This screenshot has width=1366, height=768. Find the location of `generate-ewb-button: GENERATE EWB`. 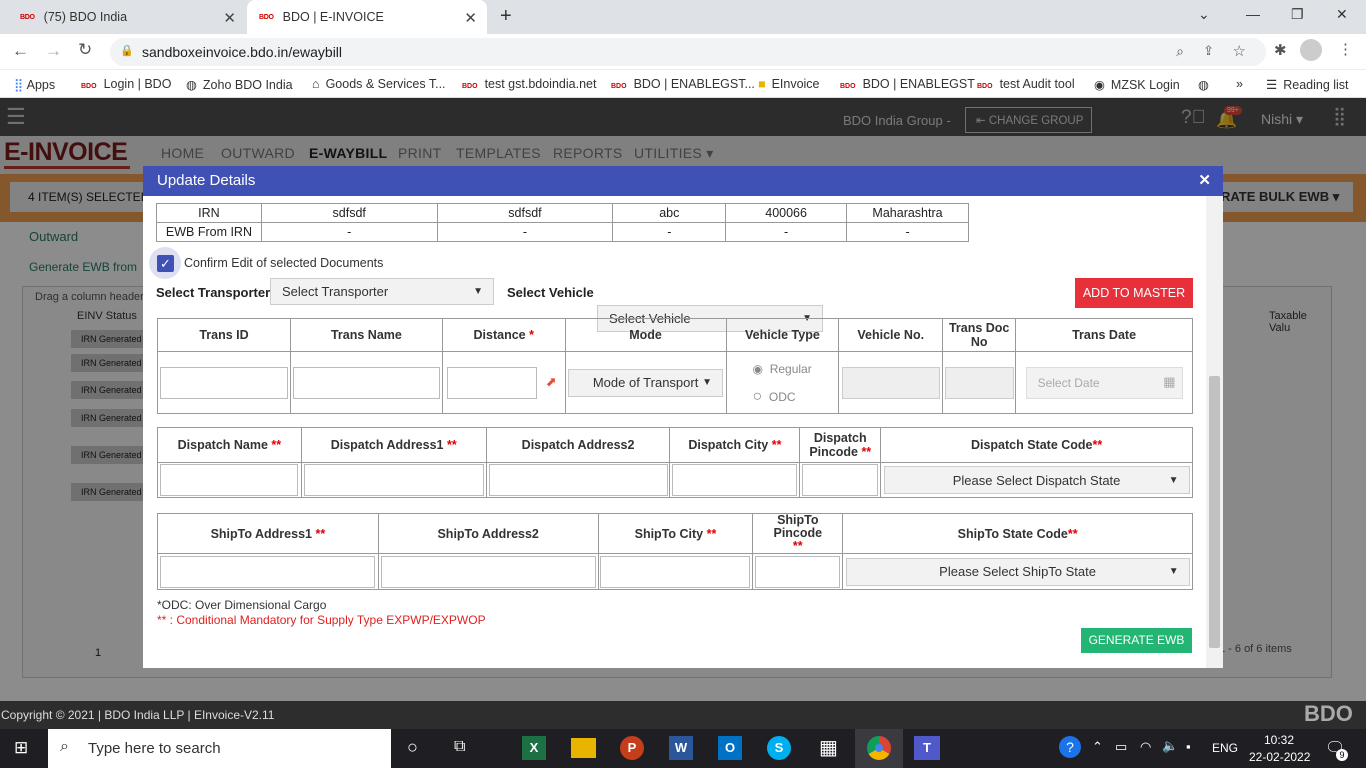

generate-ewb-button: GENERATE EWB is located at coordinates (1136, 640).